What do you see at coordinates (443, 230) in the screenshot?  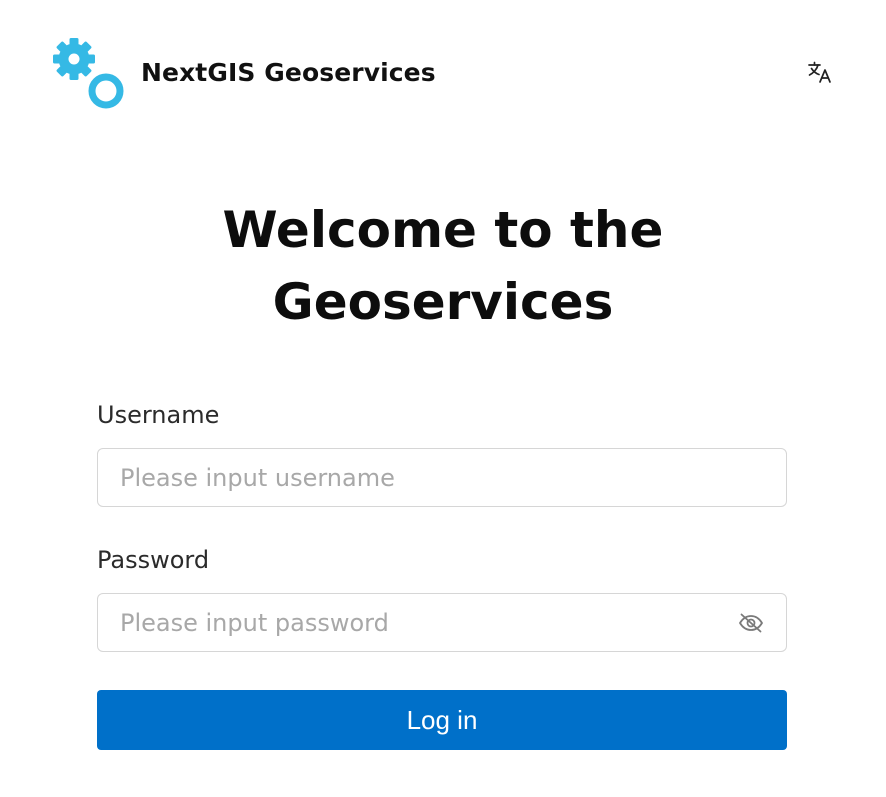 I see `page-title-line-1: Welcome to the` at bounding box center [443, 230].